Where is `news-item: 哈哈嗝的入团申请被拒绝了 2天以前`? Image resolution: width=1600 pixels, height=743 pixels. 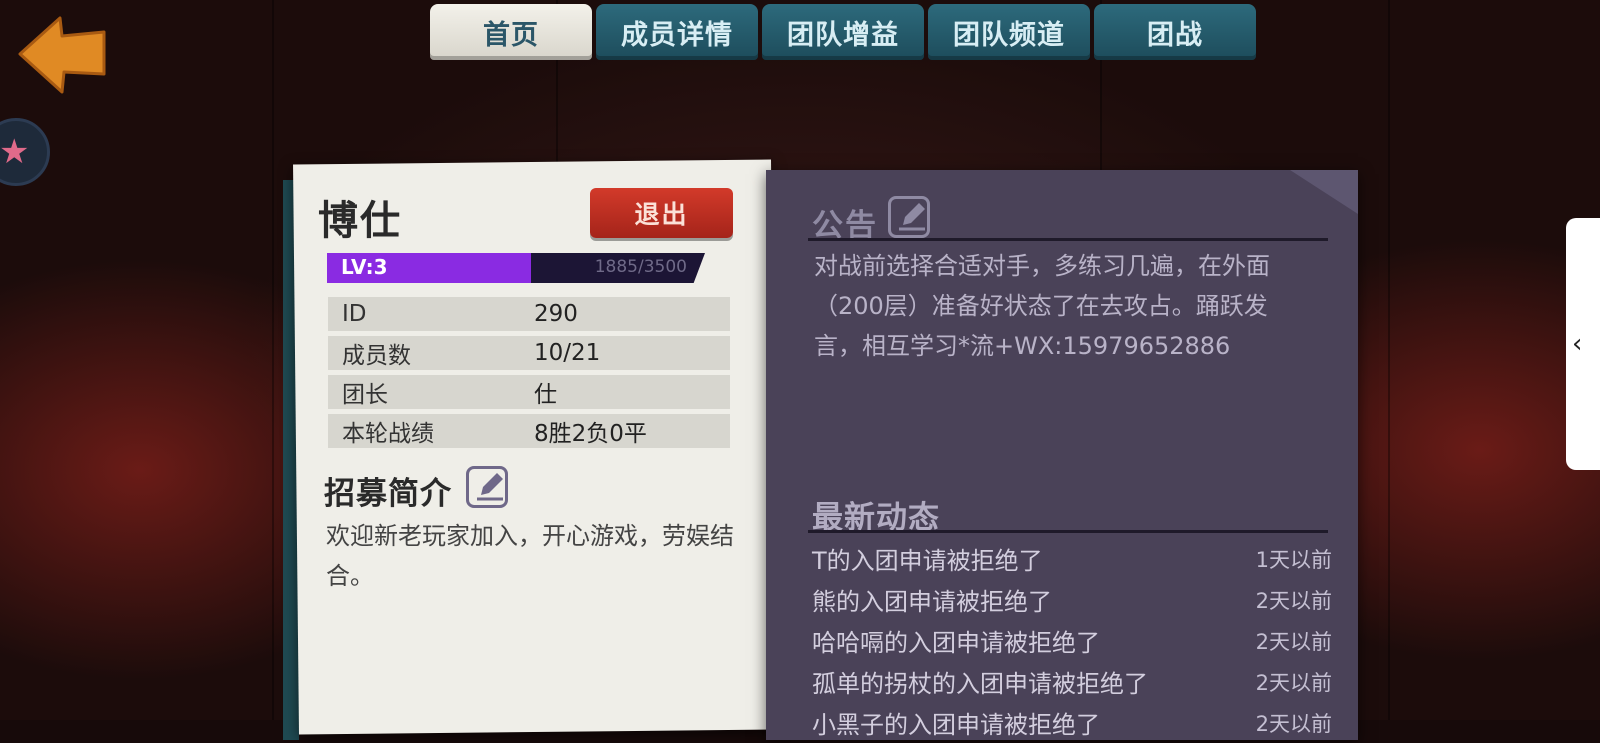
news-item: 哈哈嗝的入团申请被拒绝了 2天以前 is located at coordinates (1072, 640).